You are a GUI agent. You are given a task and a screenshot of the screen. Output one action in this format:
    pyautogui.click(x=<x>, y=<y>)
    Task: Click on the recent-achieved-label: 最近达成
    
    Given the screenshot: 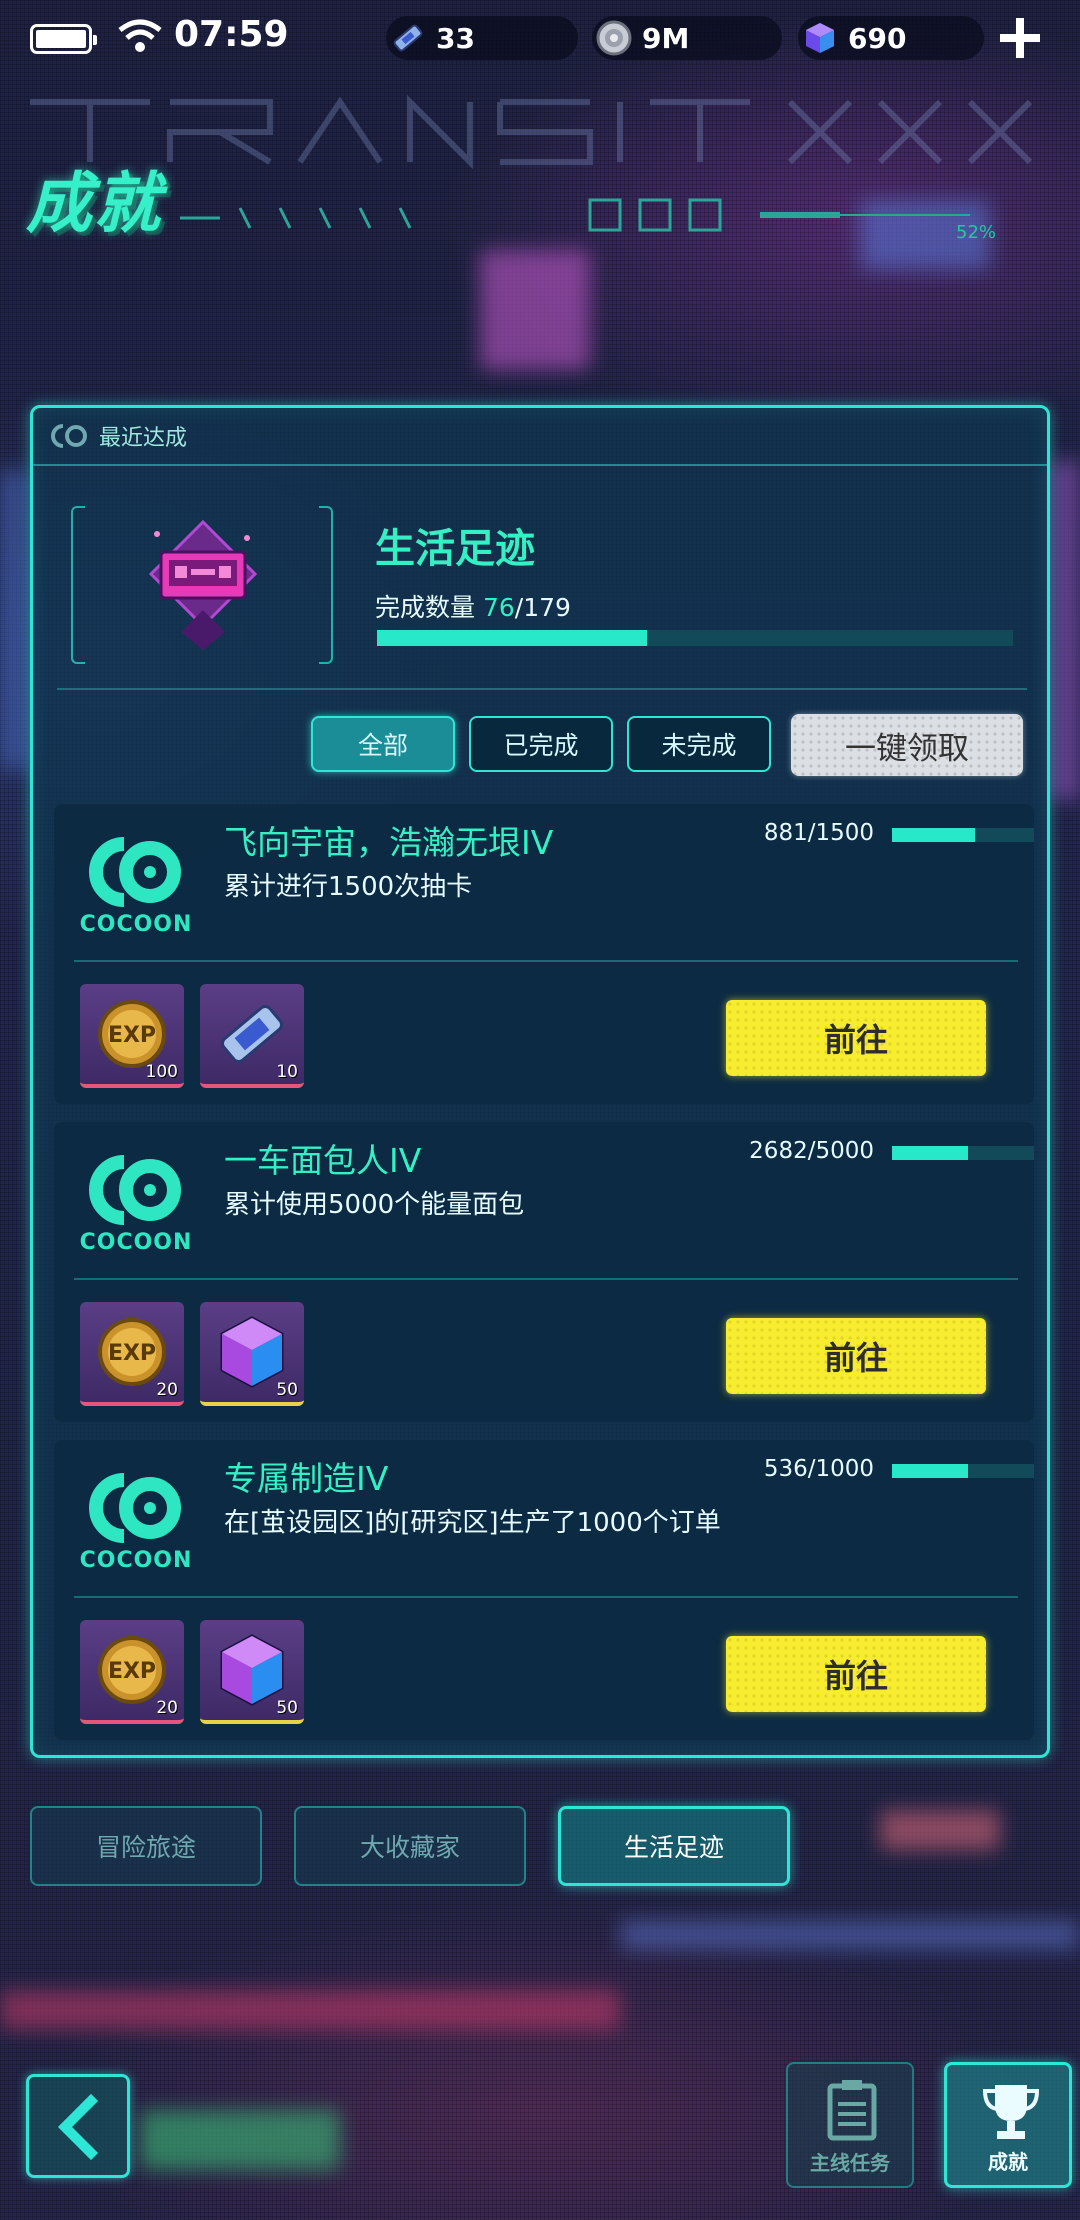 What is the action you would take?
    pyautogui.click(x=143, y=438)
    